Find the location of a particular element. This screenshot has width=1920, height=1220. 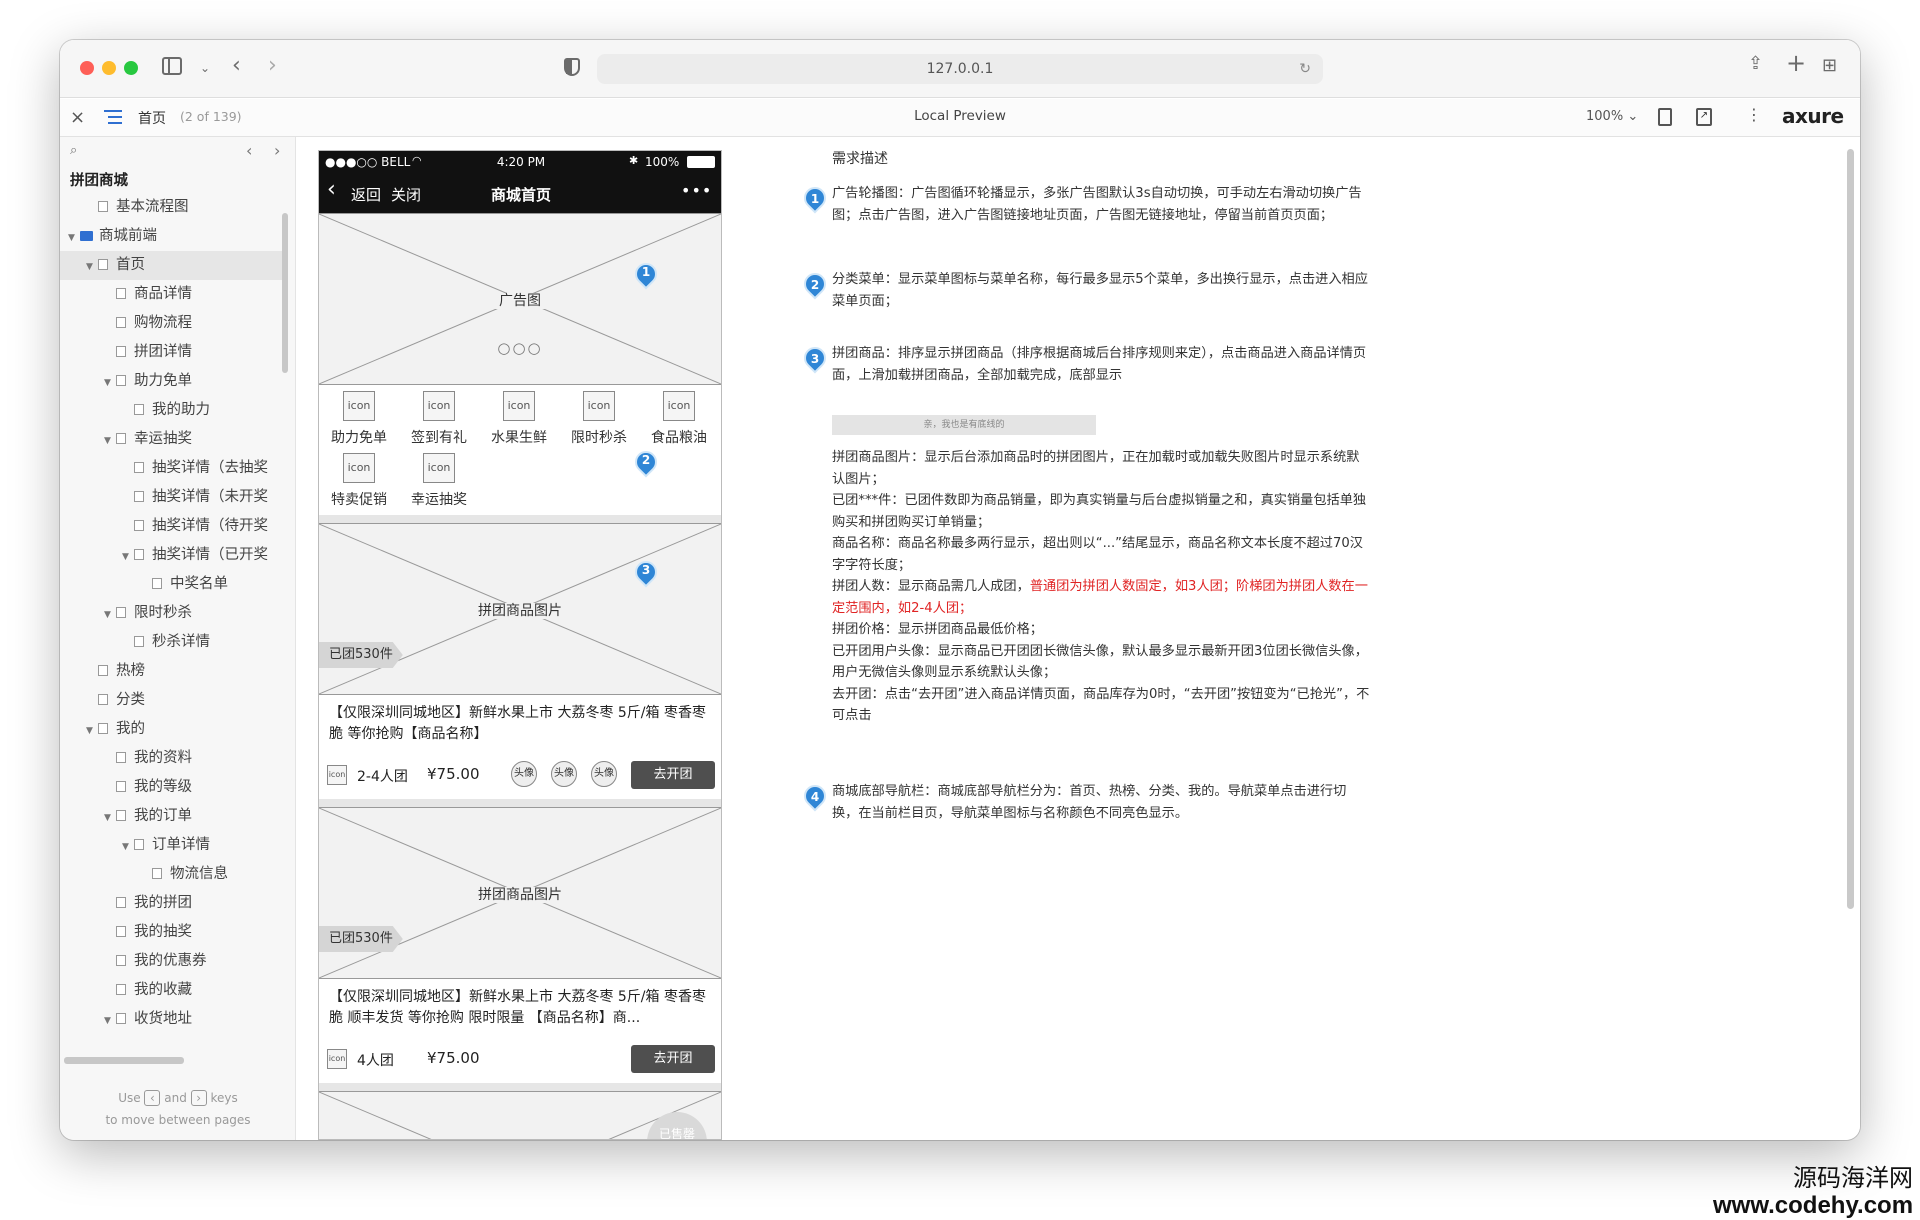

prev-page-icon: ‹ is located at coordinates (249, 150).